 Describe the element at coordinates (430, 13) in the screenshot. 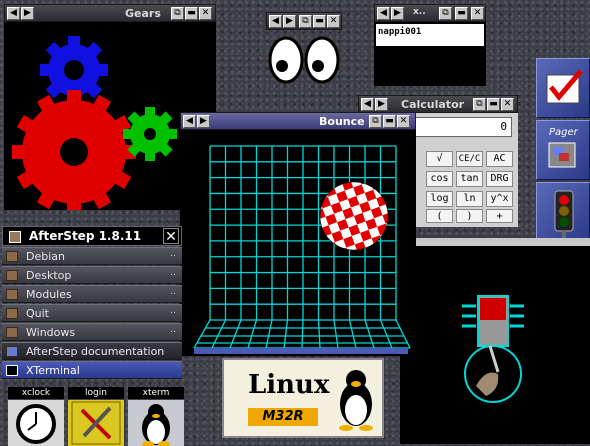

I see `xterm-small-titlebar: ◀ ▶ x.. ⧉ ▬ ✕` at that location.